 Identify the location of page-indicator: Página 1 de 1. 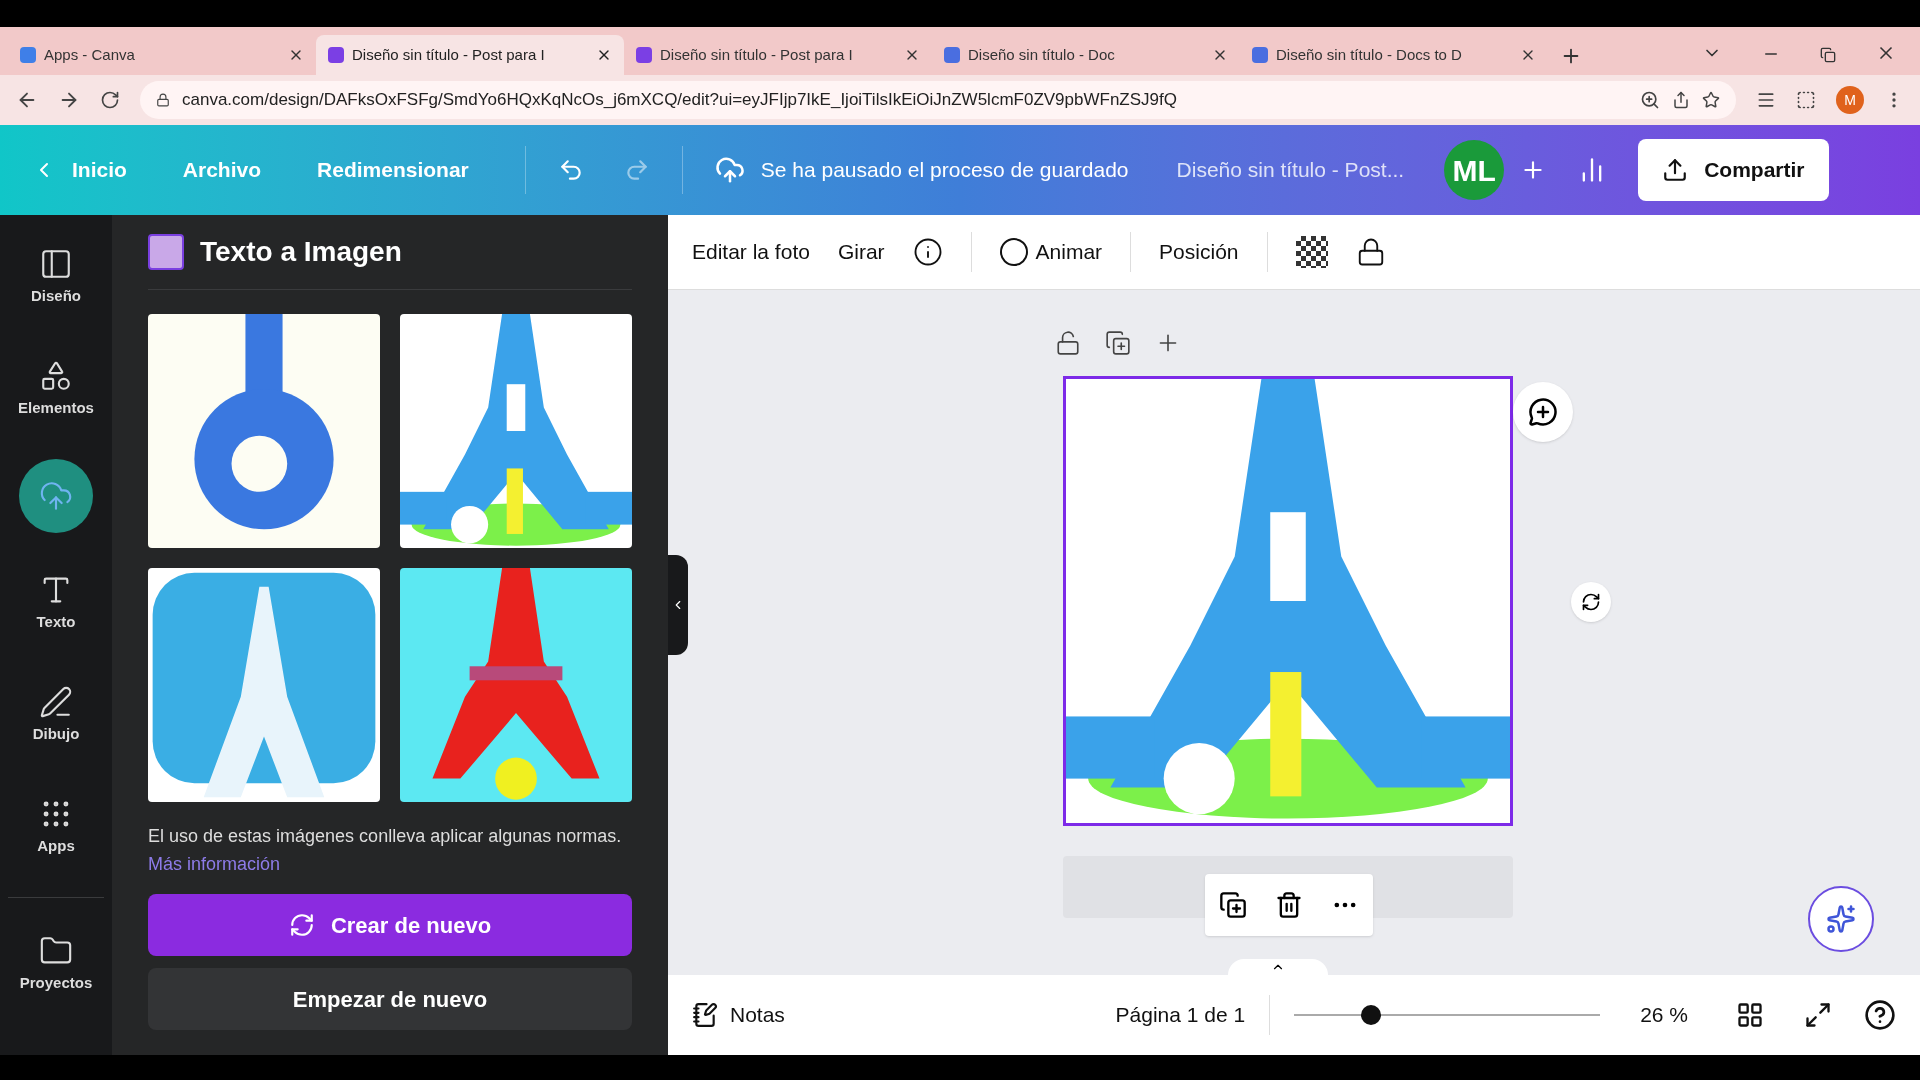
(1180, 1015).